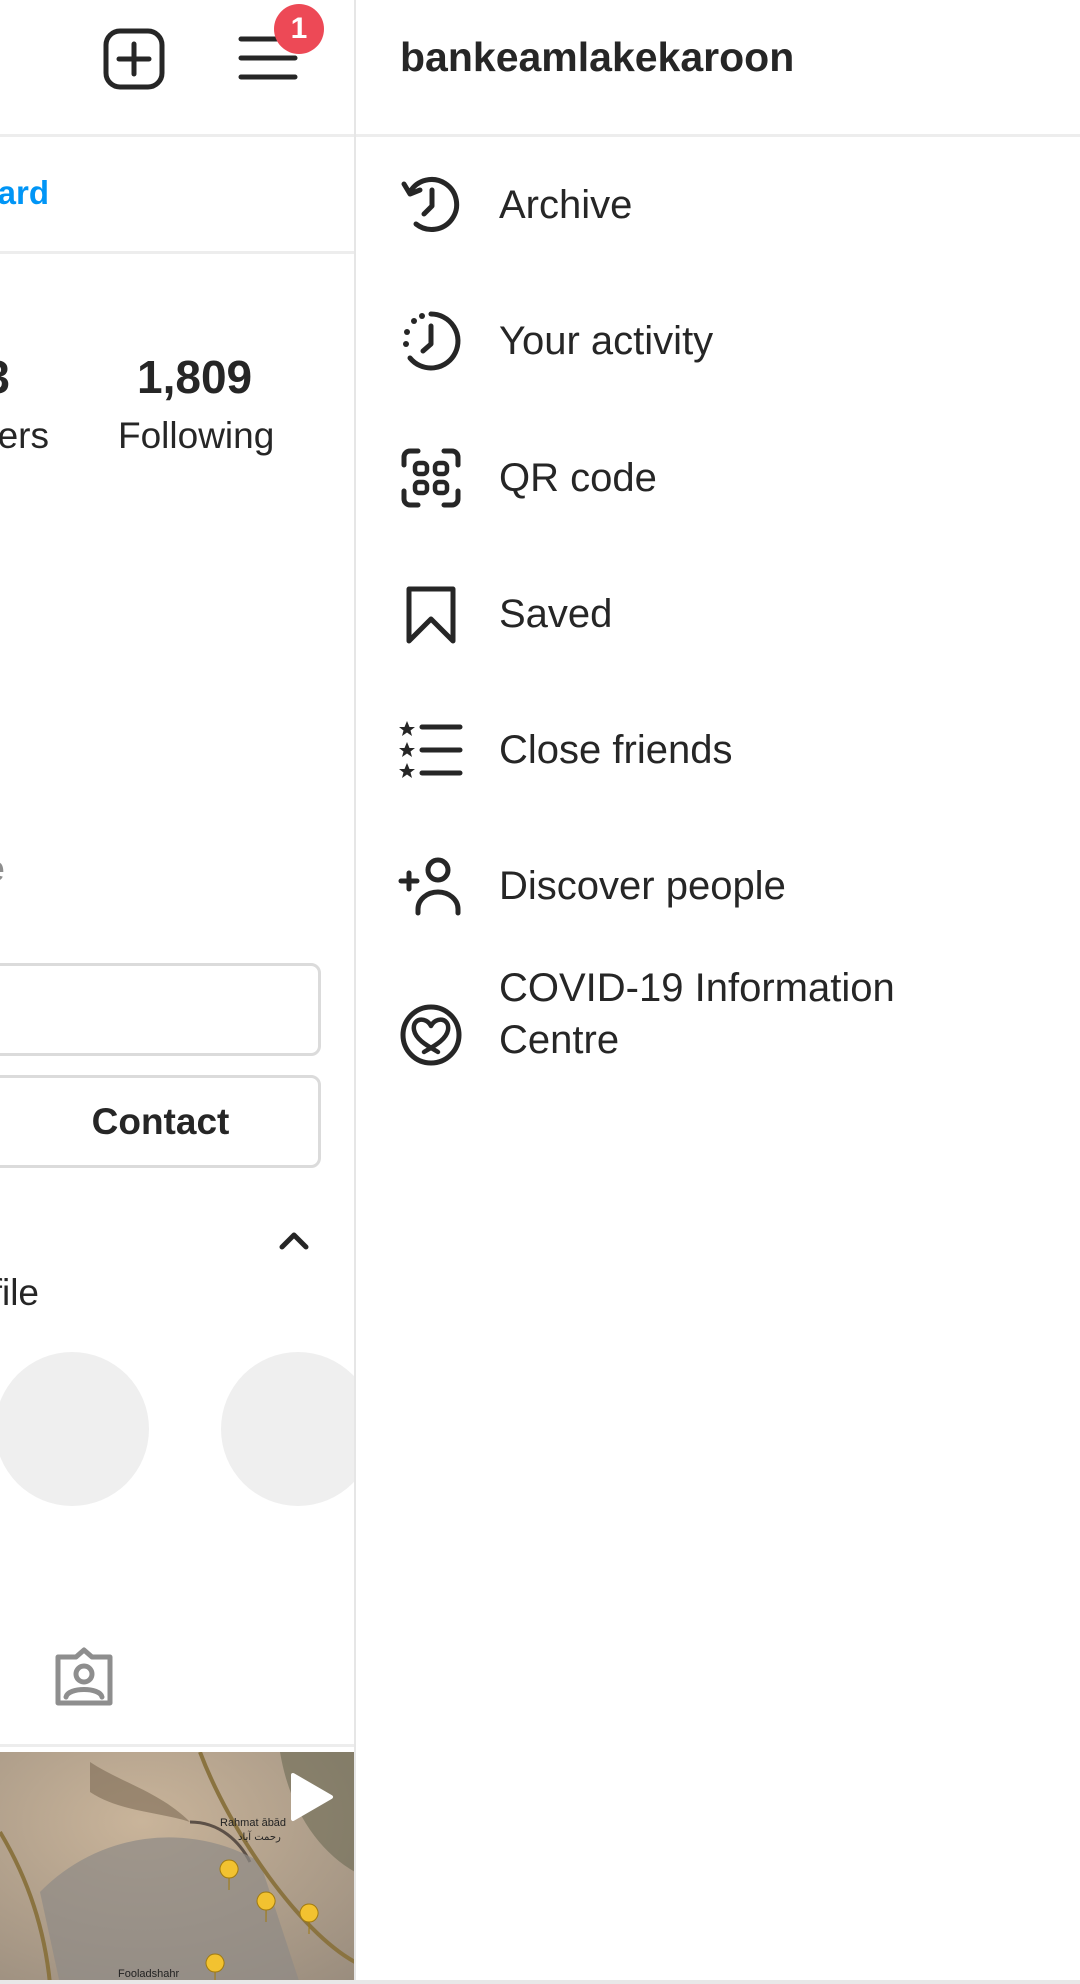  What do you see at coordinates (160, 1009) in the screenshot?
I see `edit-profile-button` at bounding box center [160, 1009].